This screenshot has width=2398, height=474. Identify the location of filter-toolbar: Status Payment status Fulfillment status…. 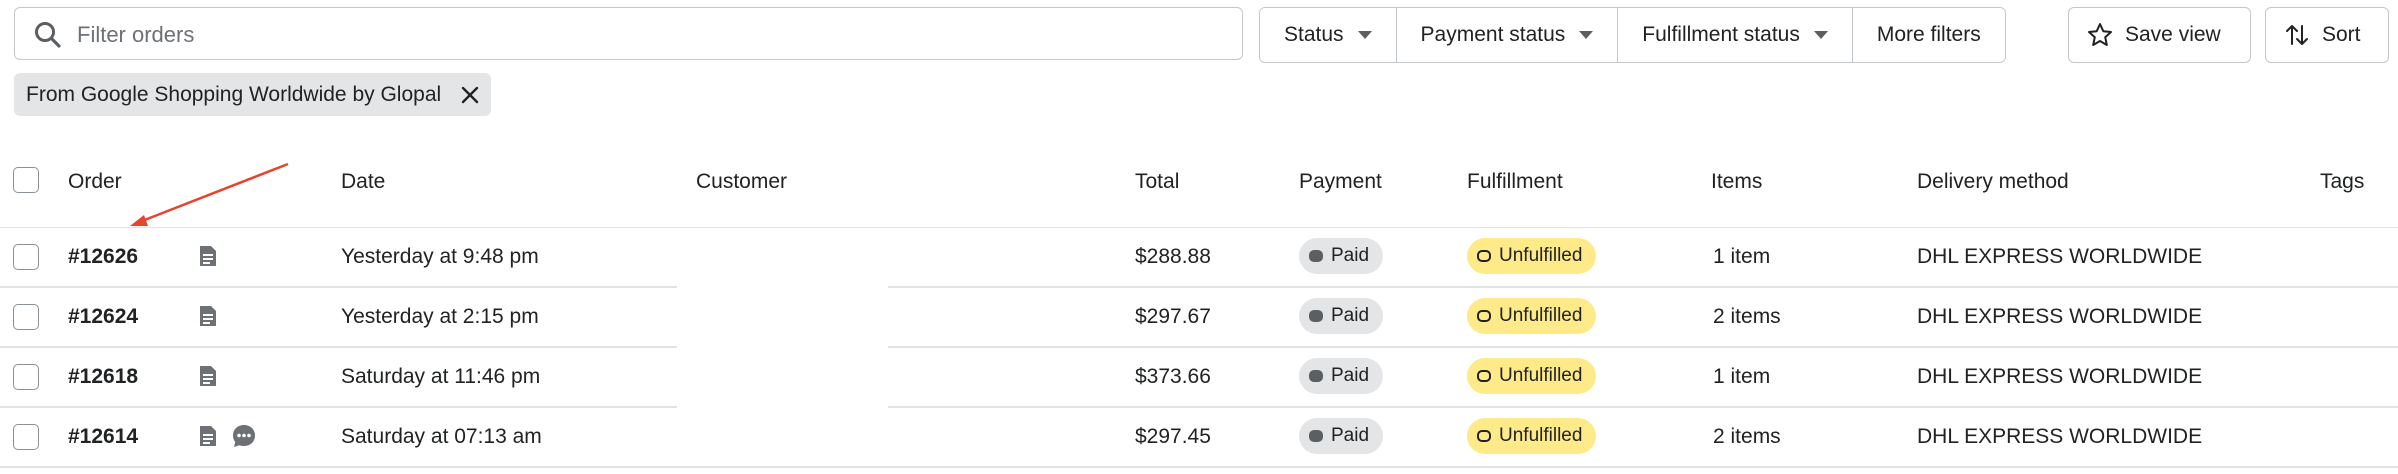
(1201, 35).